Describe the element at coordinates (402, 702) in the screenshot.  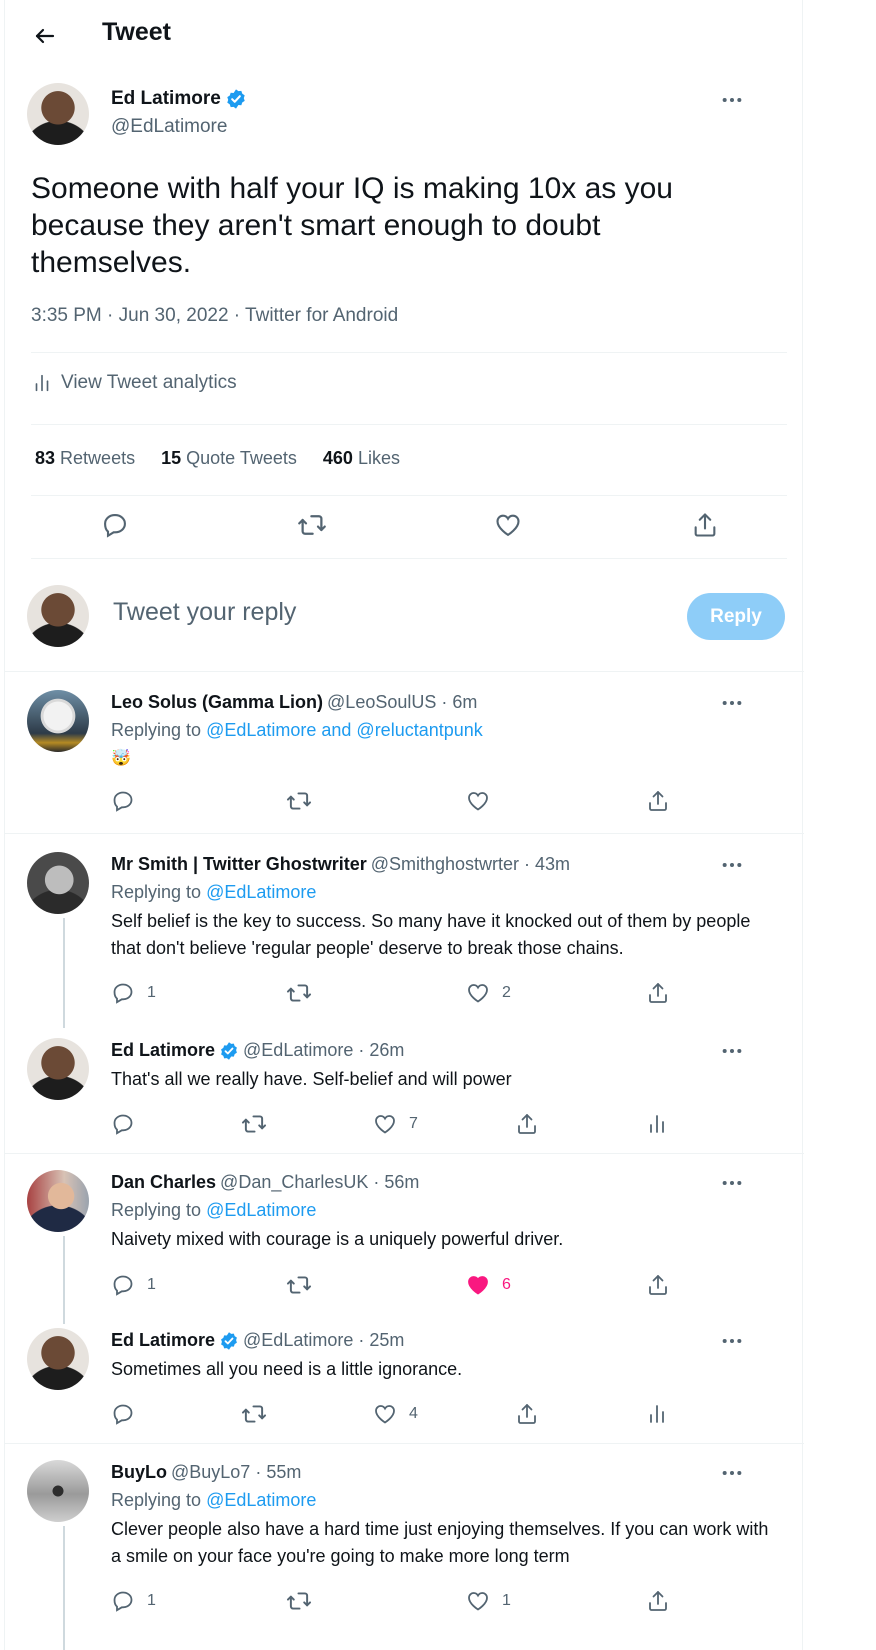
I see `author-handle-time: @LeoSoulUS · 6m` at that location.